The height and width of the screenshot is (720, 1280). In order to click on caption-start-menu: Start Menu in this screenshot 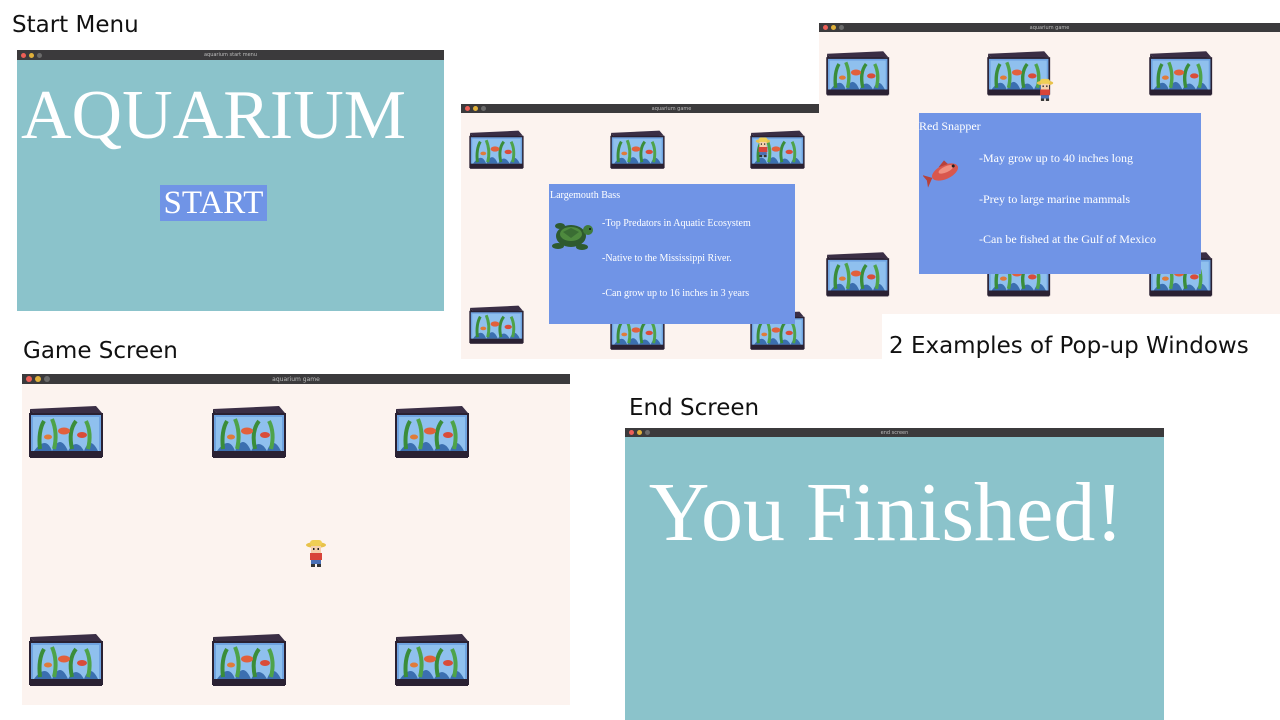, I will do `click(75, 25)`.